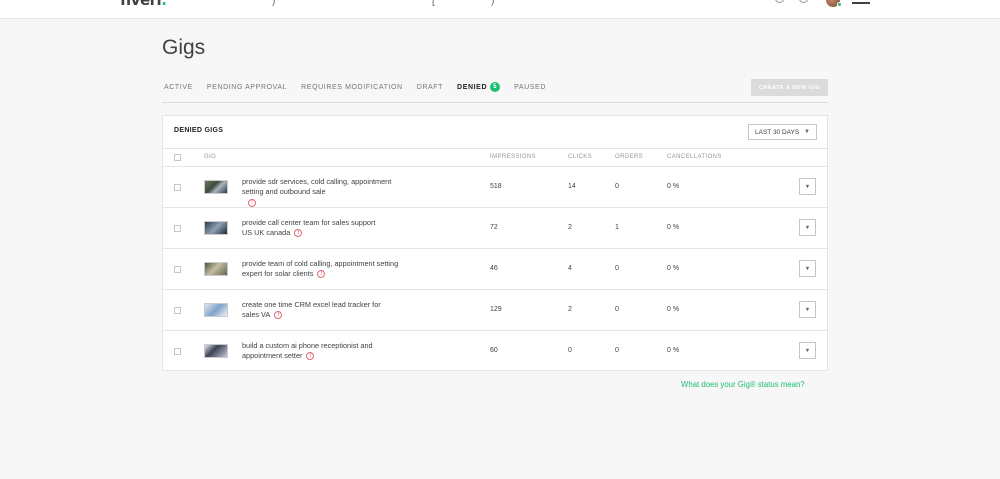 The image size is (1000, 479). I want to click on online-status-dot, so click(839, 4).